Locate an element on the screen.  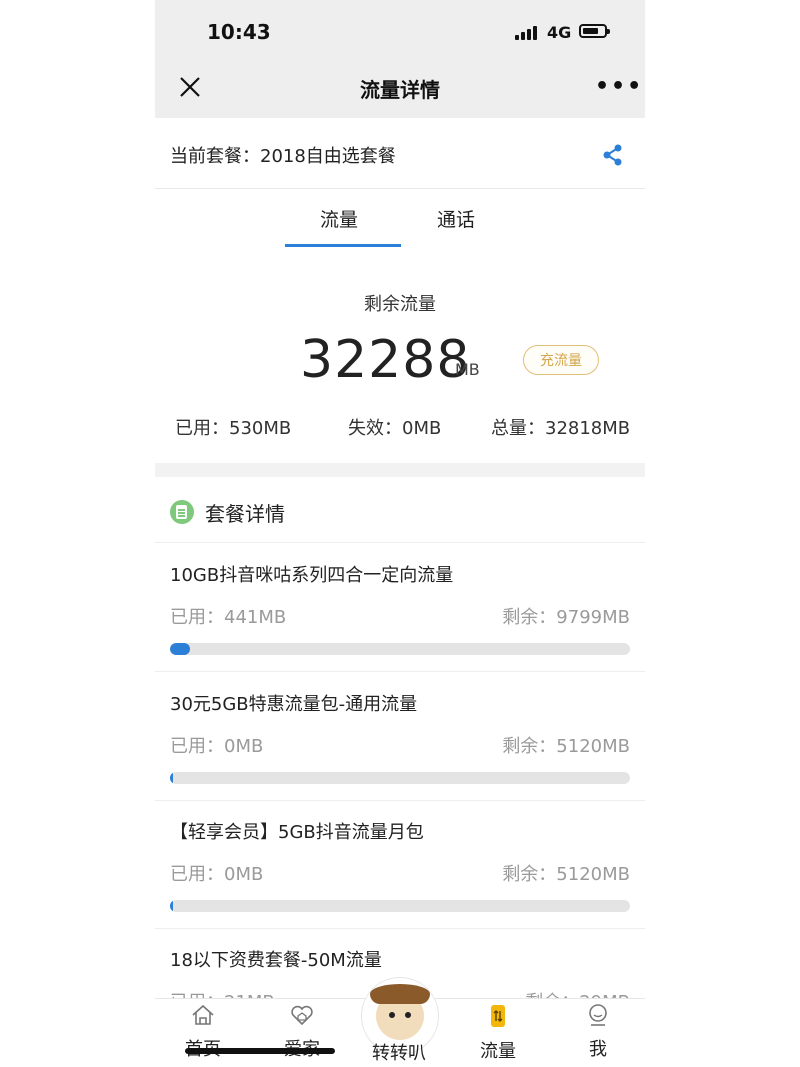
section-divider is located at coordinates (400, 470).